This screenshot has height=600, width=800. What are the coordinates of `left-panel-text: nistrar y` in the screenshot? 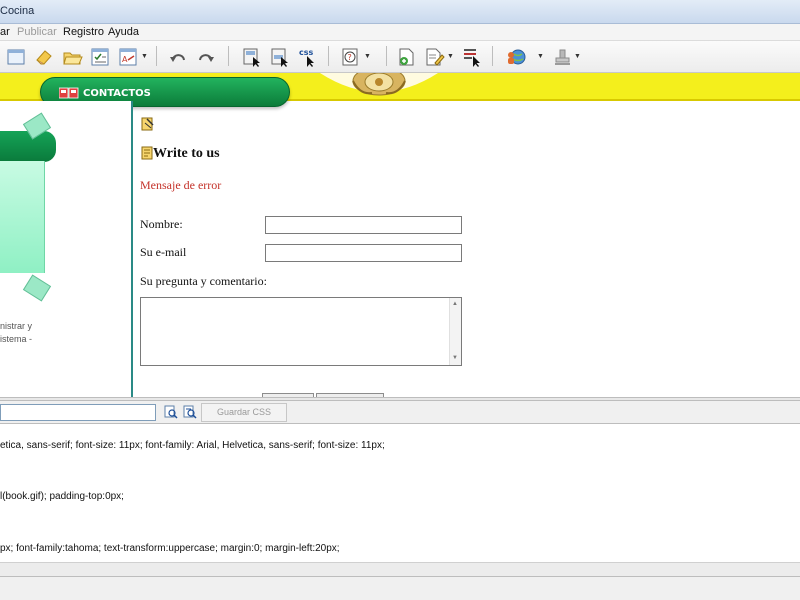 It's located at (16, 326).